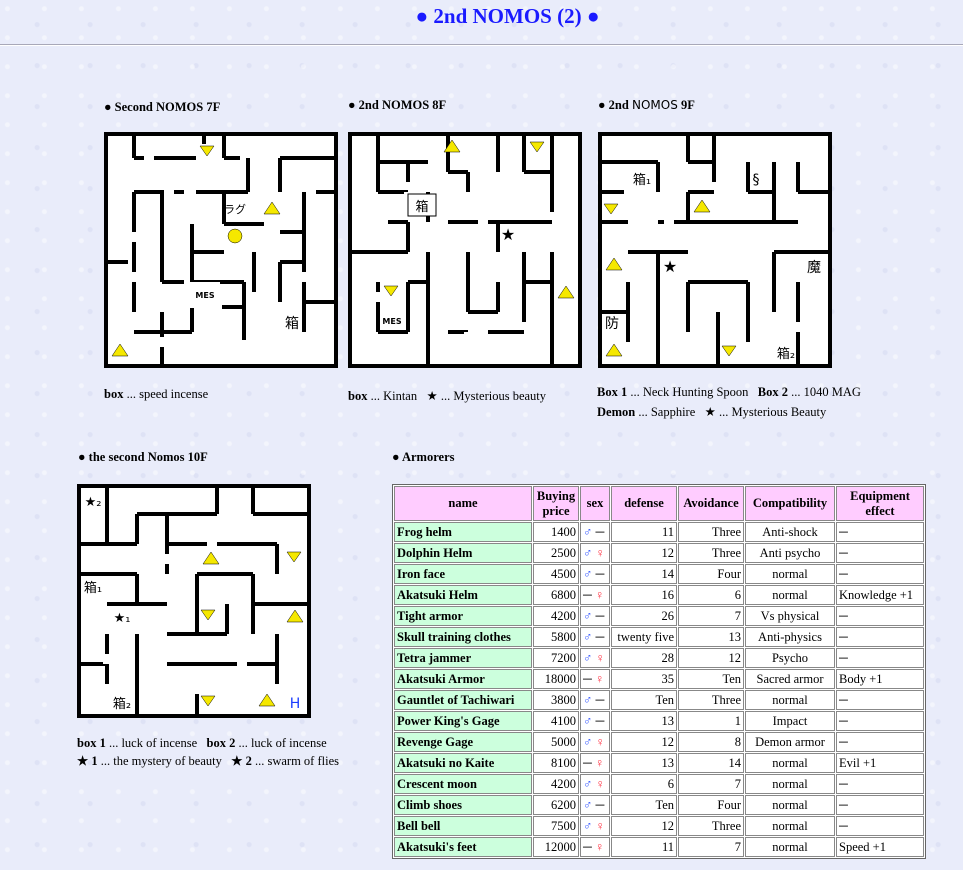 This screenshot has width=963, height=870. What do you see at coordinates (644, 847) in the screenshot?
I see `item-defense: 11` at bounding box center [644, 847].